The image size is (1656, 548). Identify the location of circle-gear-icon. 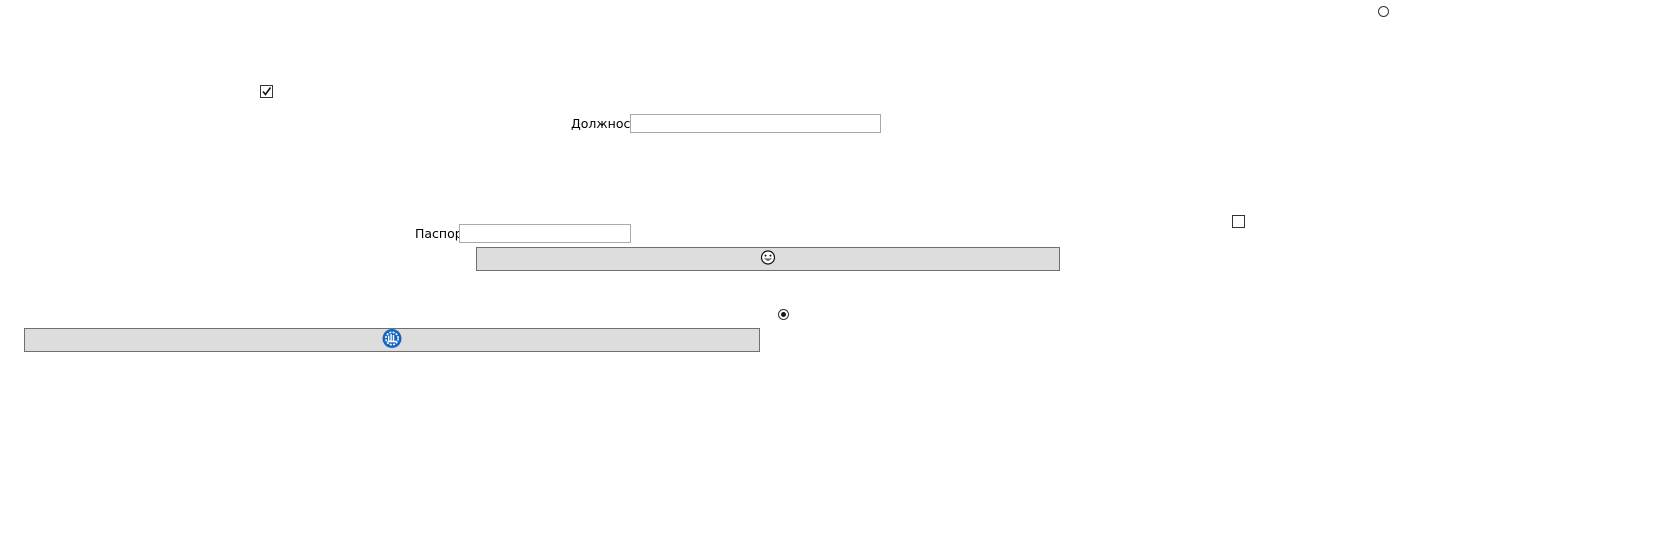
(392, 340).